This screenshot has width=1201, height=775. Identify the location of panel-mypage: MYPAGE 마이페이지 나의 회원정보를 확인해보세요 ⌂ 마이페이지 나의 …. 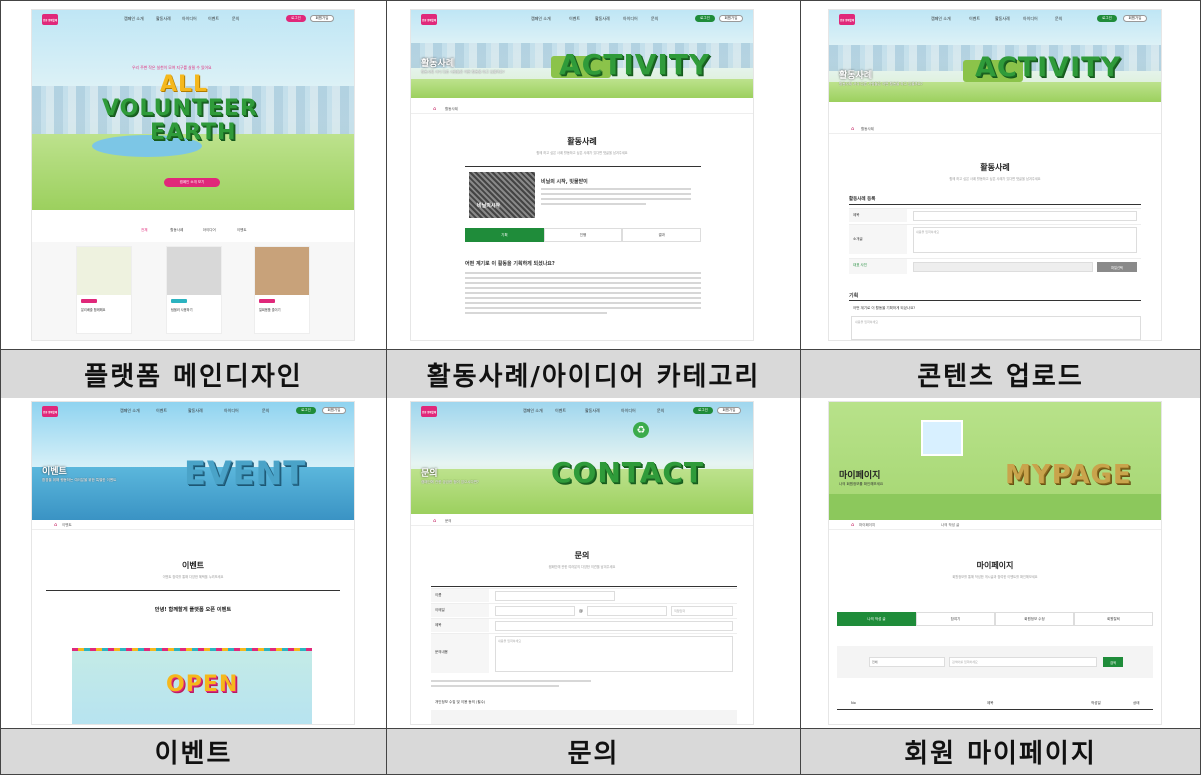
(1001, 563).